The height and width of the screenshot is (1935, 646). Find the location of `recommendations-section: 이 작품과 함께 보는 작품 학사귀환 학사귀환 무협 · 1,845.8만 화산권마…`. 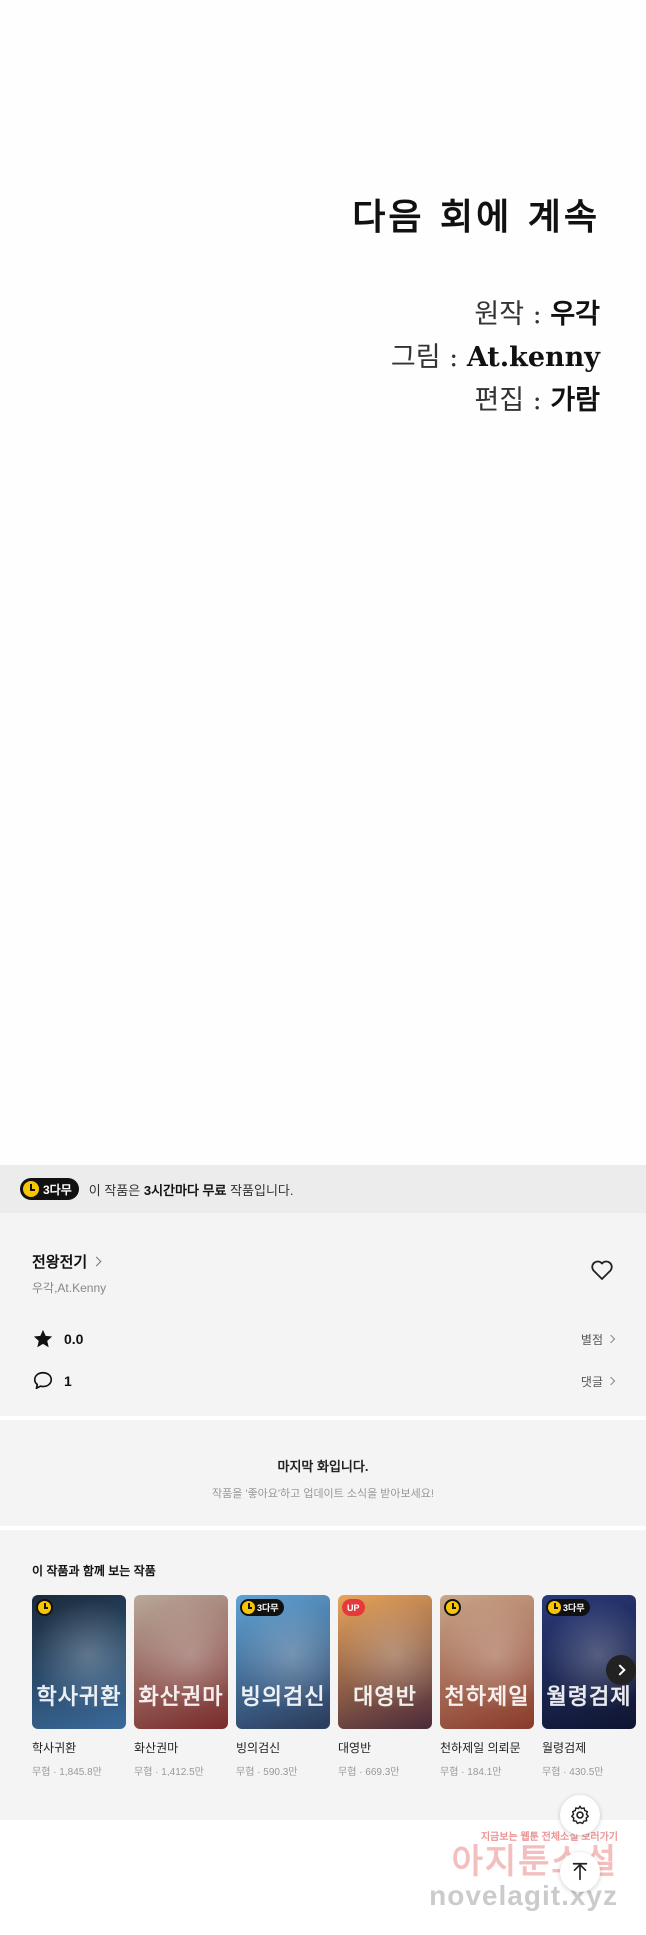

recommendations-section: 이 작품과 함께 보는 작품 학사귀환 학사귀환 무협 · 1,845.8만 화산권마… is located at coordinates (323, 1675).